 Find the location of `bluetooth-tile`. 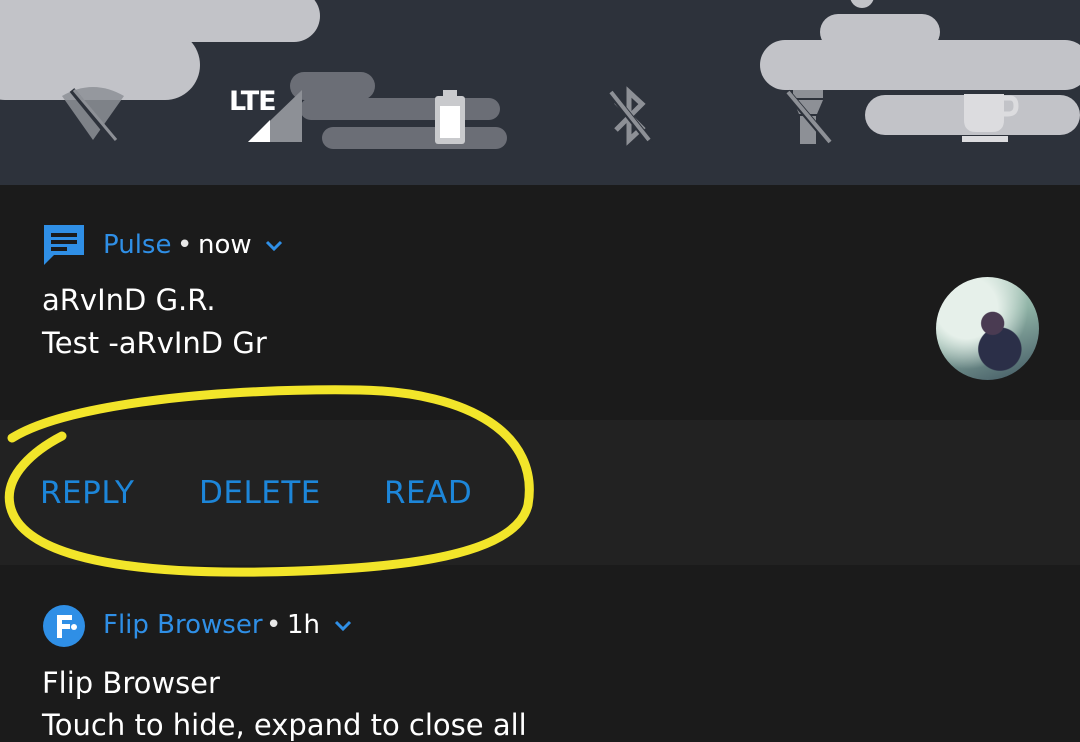

bluetooth-tile is located at coordinates (629, 117).